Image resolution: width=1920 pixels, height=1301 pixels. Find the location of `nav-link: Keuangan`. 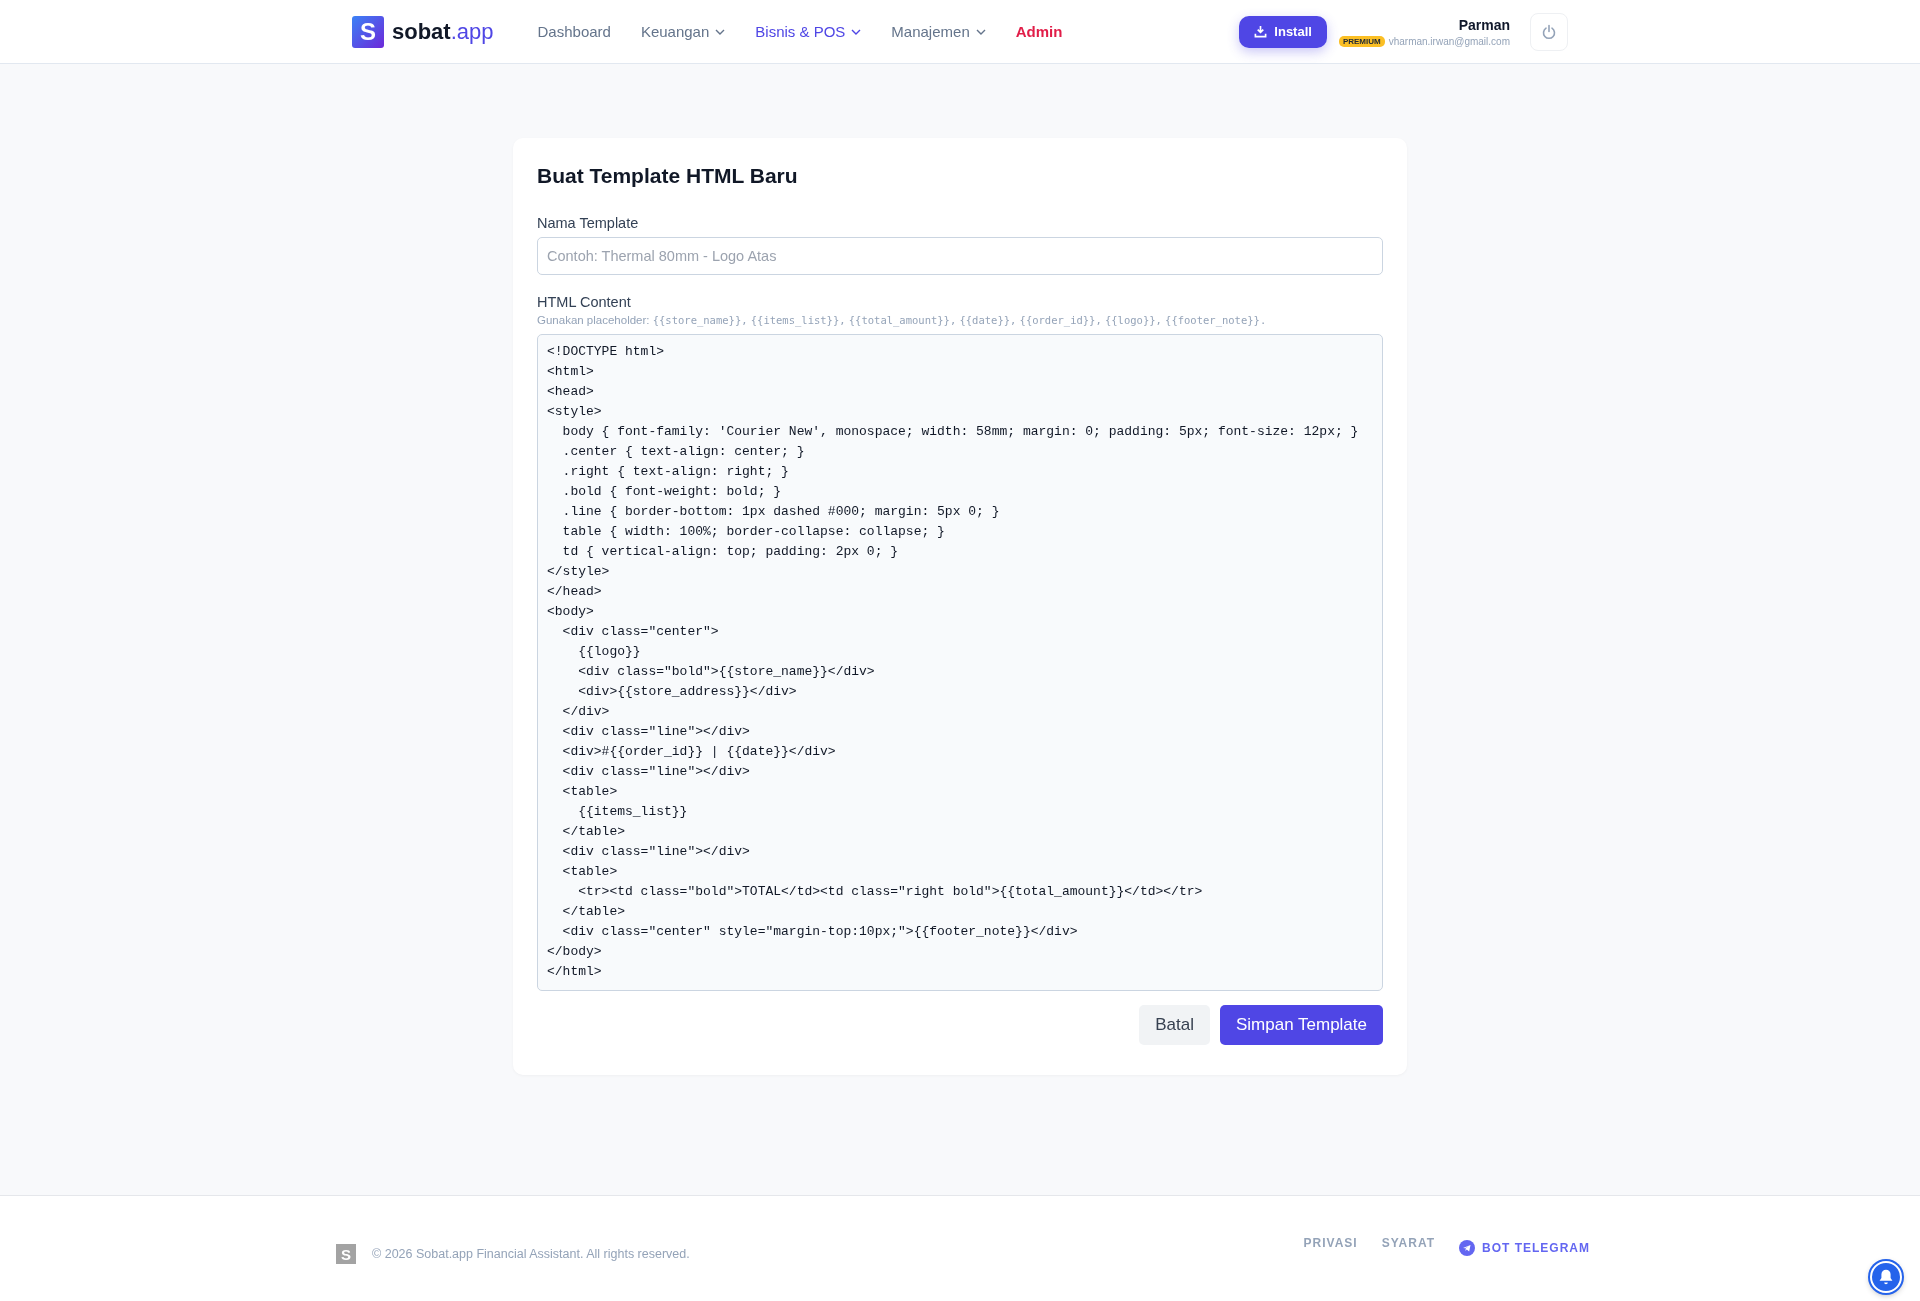

nav-link: Keuangan is located at coordinates (683, 31).